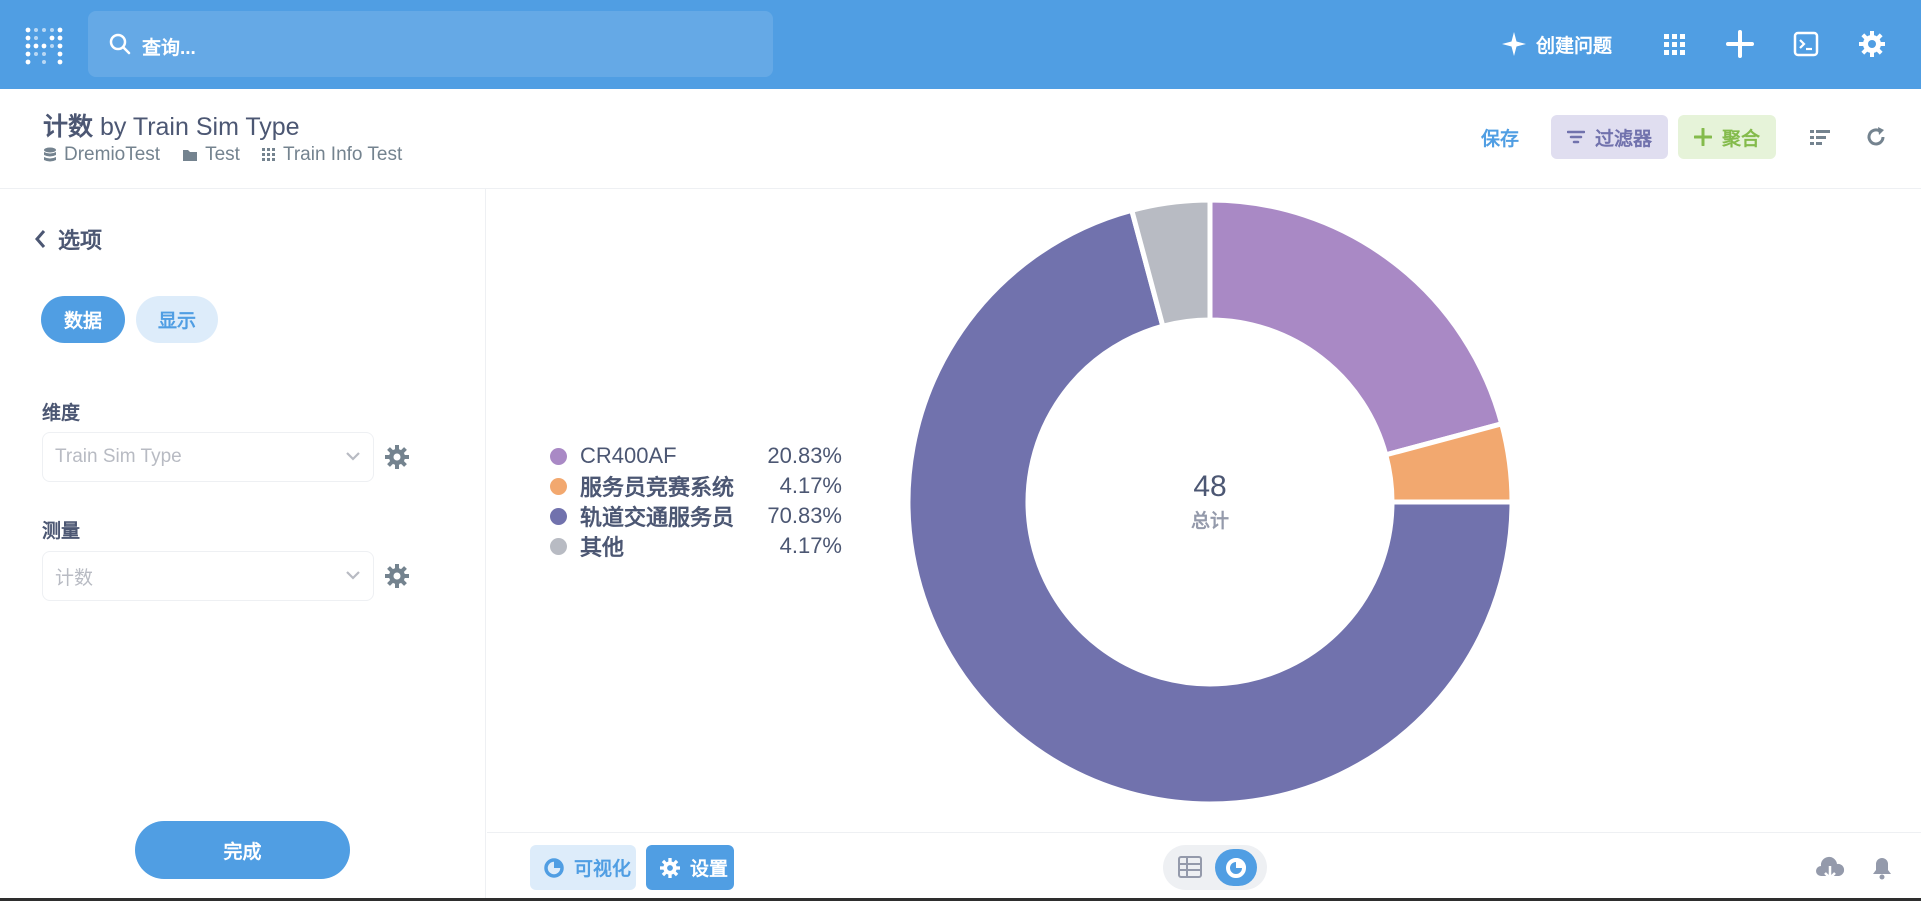 The height and width of the screenshot is (901, 1921). What do you see at coordinates (1882, 868) in the screenshot?
I see `bell-icon` at bounding box center [1882, 868].